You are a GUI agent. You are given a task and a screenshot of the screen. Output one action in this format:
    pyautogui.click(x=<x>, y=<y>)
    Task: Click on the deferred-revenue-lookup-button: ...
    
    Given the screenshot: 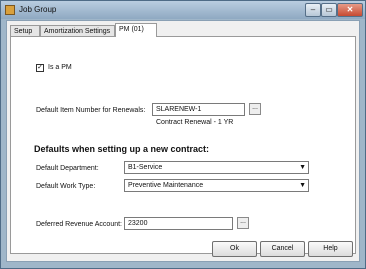 What is the action you would take?
    pyautogui.click(x=243, y=223)
    